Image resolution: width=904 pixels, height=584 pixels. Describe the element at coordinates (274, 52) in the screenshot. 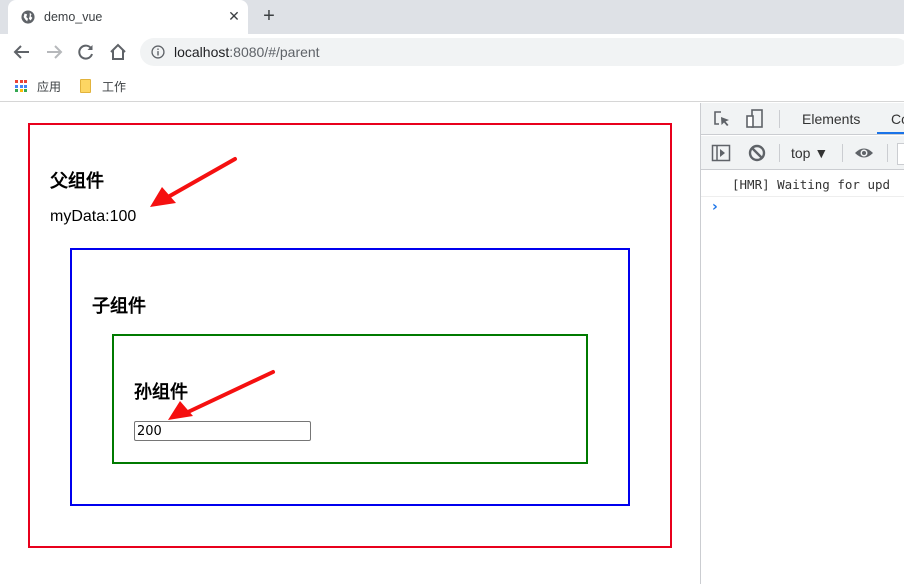

I see `url-path: :8080/#/parent` at that location.